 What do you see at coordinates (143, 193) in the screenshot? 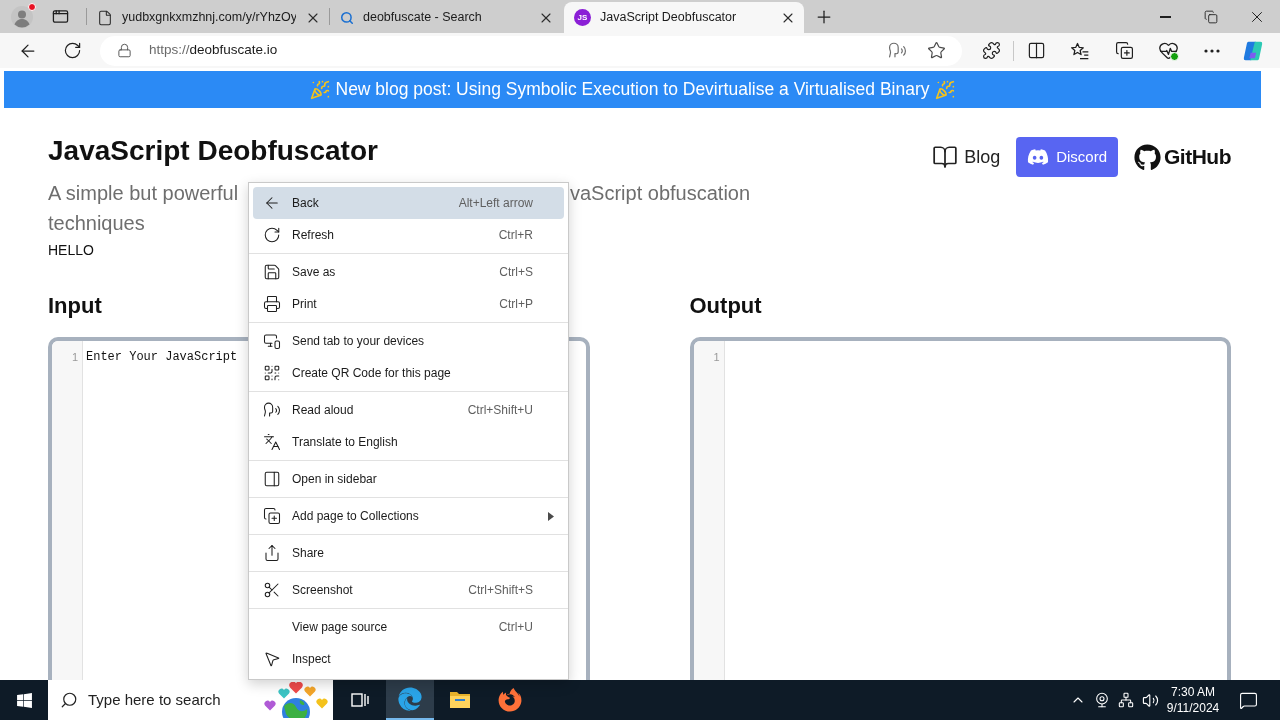
I see `subtitle-text: A simple but powerful` at bounding box center [143, 193].